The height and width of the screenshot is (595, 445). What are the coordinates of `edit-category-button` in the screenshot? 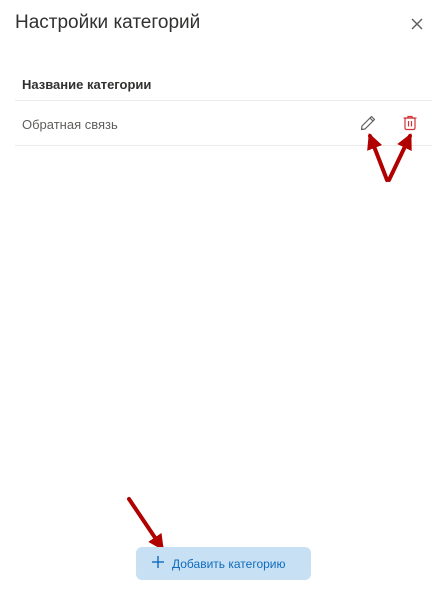 It's located at (368, 123).